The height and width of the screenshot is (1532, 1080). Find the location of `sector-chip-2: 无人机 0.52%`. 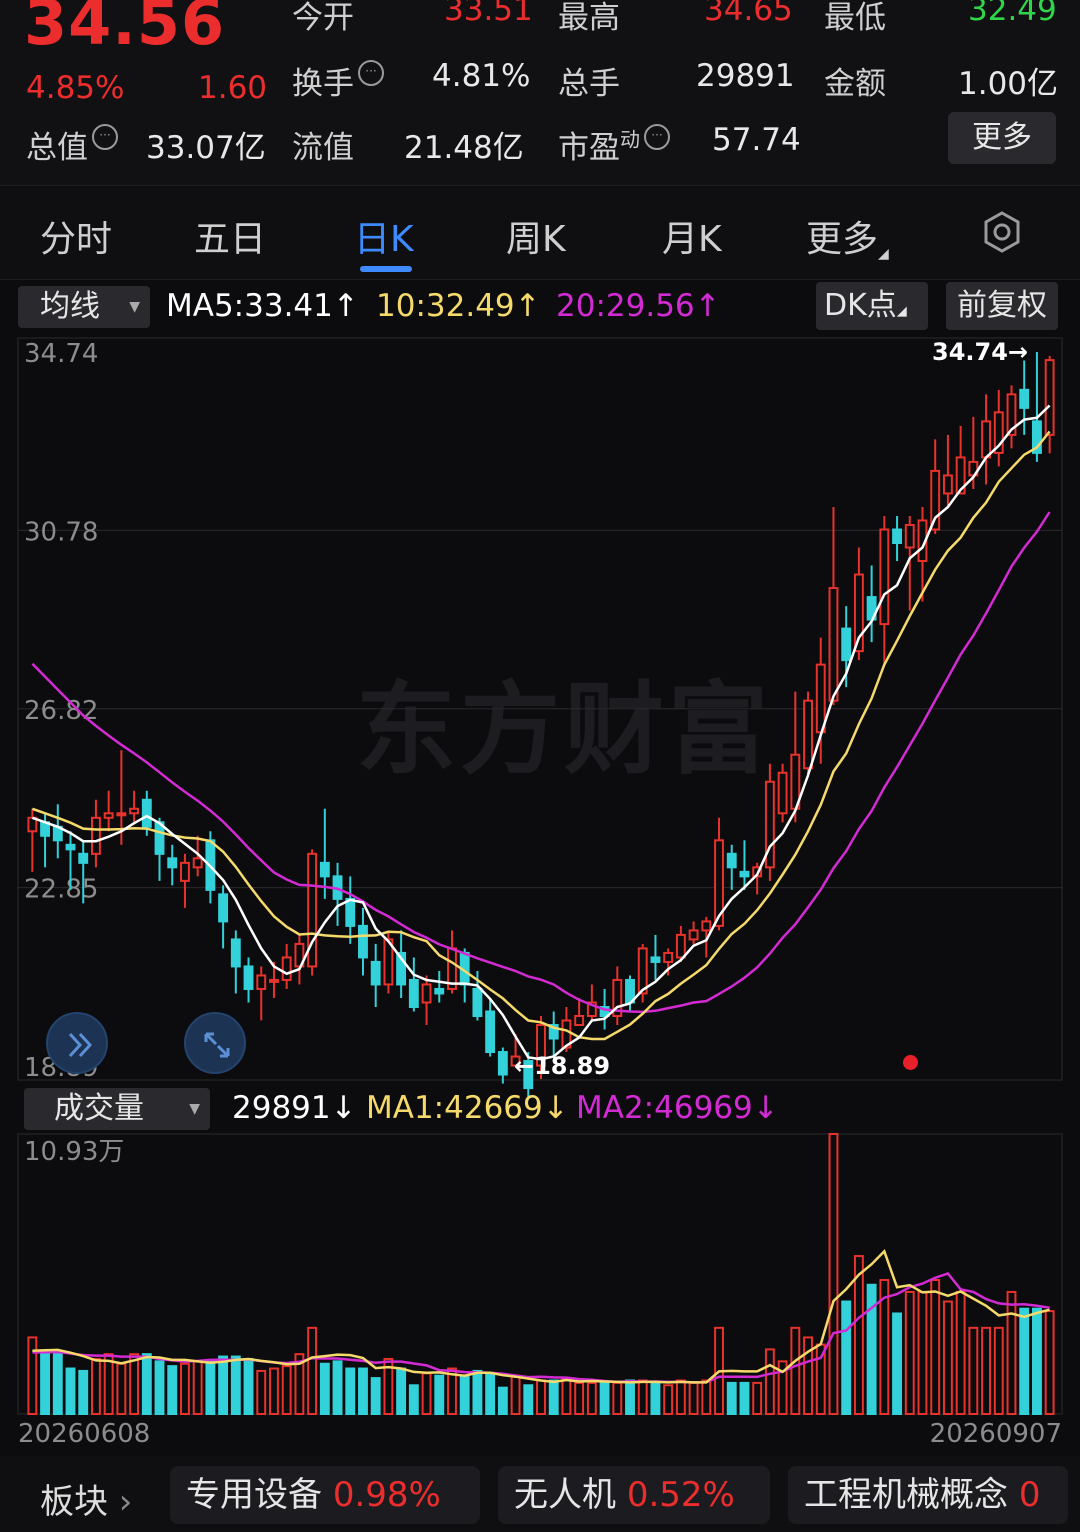

sector-chip-2: 无人机 0.52% is located at coordinates (634, 1495).